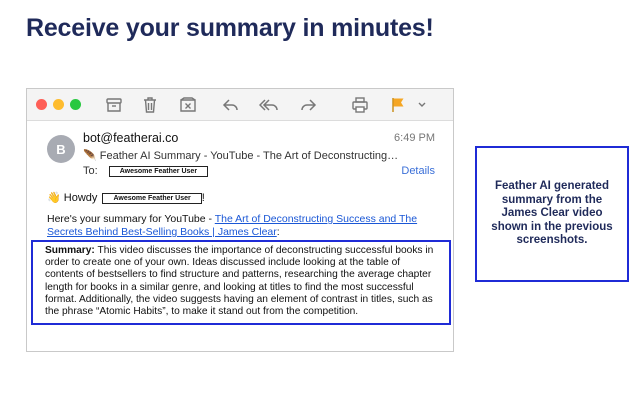 Image resolution: width=640 pixels, height=400 pixels. What do you see at coordinates (398, 105) in the screenshot?
I see `flag-icon` at bounding box center [398, 105].